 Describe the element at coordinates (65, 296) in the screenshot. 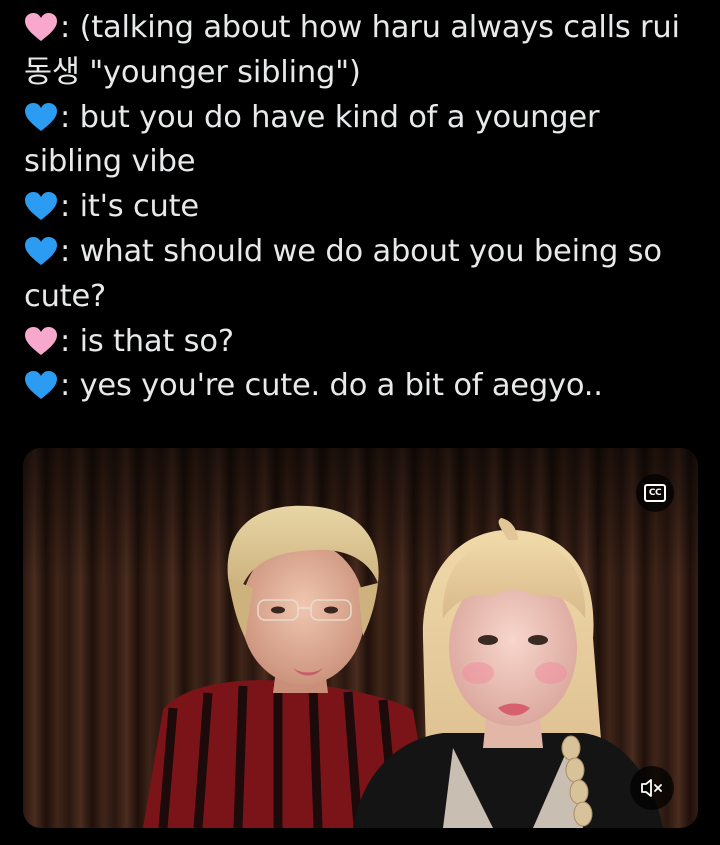

I see `tweet-line-text: cute?` at that location.